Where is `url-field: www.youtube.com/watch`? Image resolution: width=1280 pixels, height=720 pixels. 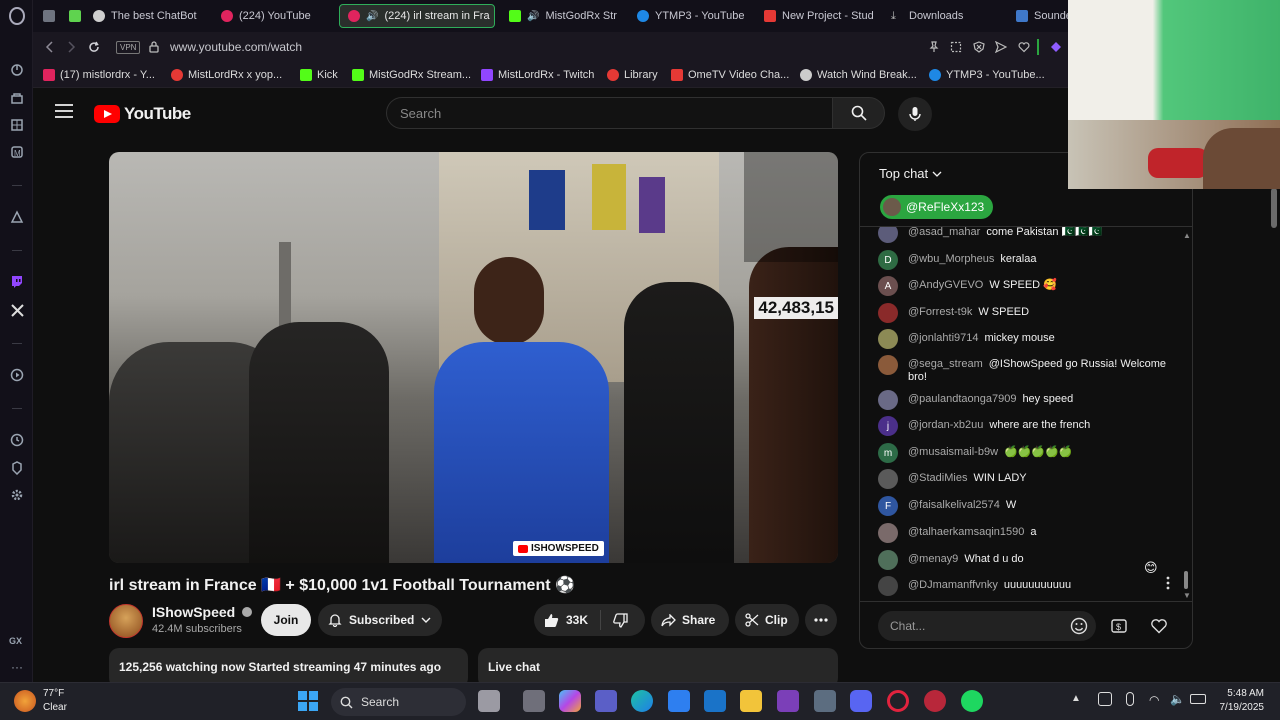
url-field: www.youtube.com/watch is located at coordinates (236, 47).